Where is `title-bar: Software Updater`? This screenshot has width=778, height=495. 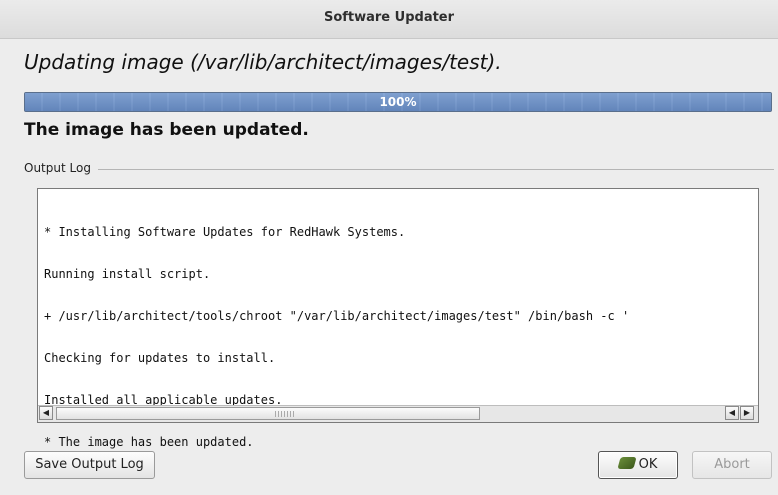 title-bar: Software Updater is located at coordinates (389, 19).